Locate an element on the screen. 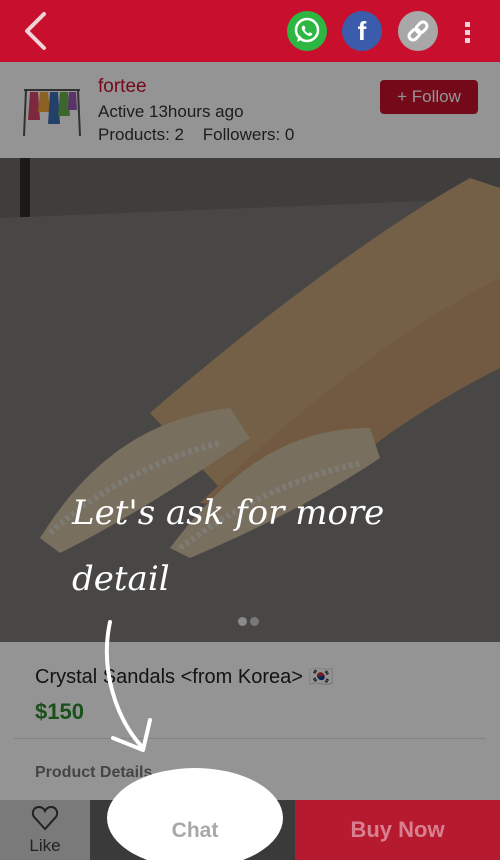 This screenshot has width=500, height=860. bottom-action-bar: Like Chat Buy Now is located at coordinates (250, 814).